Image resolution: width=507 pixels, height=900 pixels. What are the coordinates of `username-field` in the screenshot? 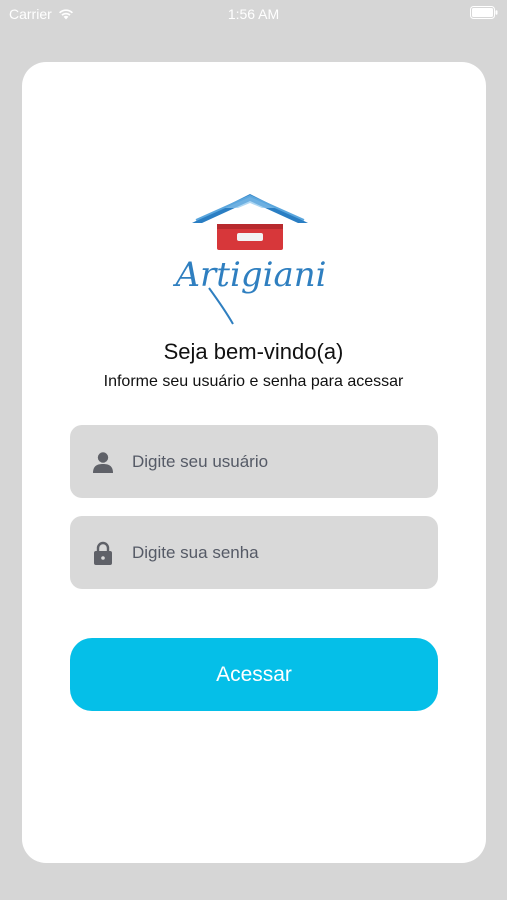 It's located at (254, 461).